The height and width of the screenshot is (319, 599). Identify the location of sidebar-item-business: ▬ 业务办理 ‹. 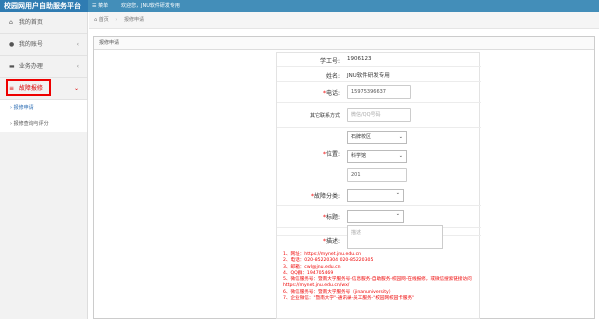
(43, 67).